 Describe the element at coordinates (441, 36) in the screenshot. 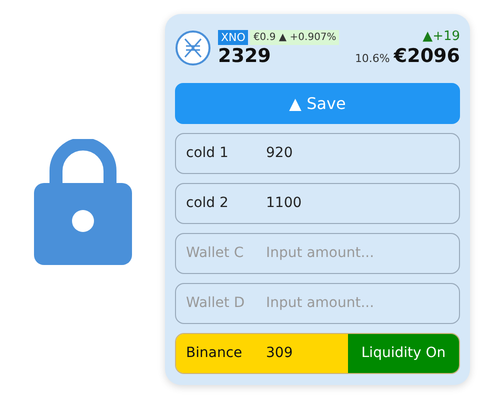

I see `balance-delta: ▲+19` at that location.